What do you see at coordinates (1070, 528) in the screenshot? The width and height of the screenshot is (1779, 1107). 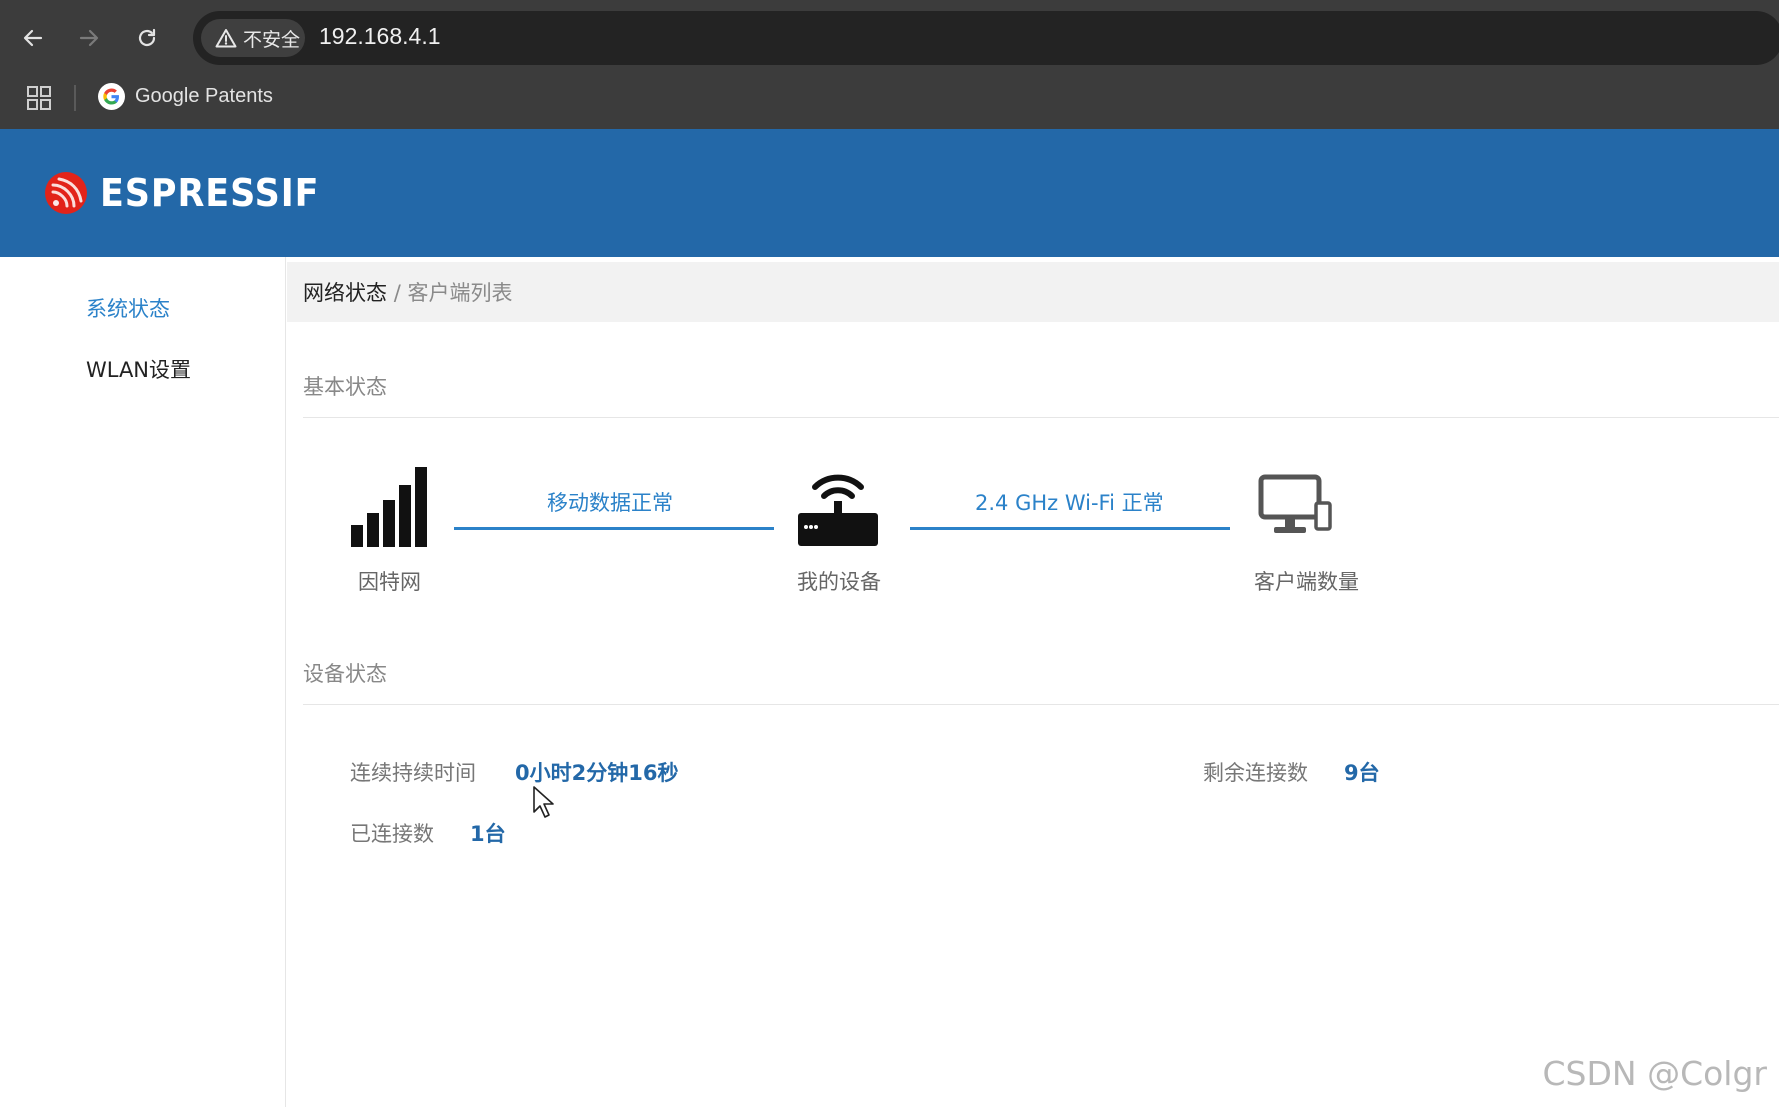 I see `link-line-wifi` at bounding box center [1070, 528].